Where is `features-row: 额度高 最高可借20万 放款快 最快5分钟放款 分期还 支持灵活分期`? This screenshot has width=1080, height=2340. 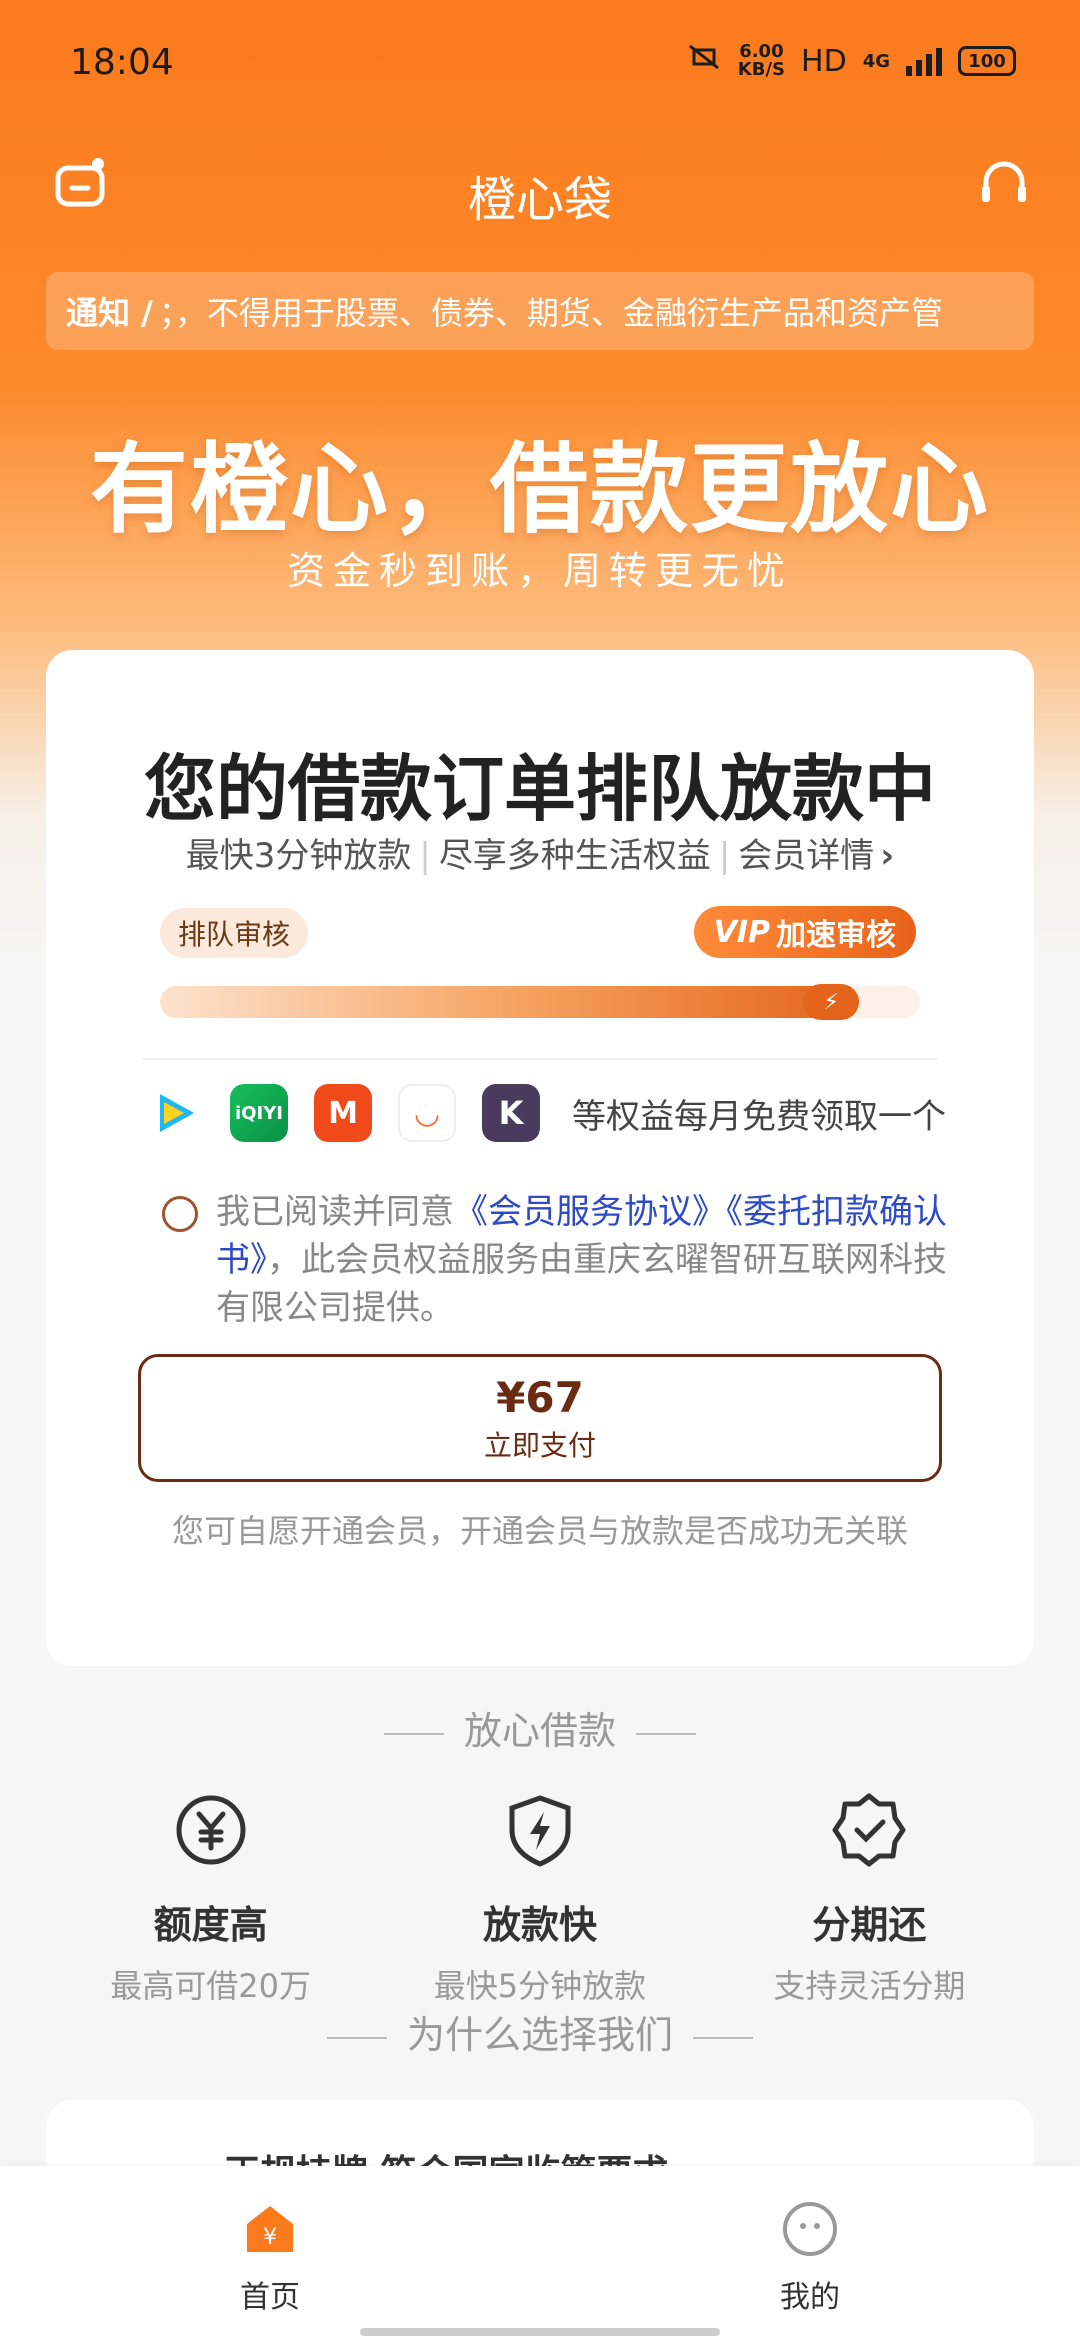
features-row: 额度高 最高可借20万 放款快 最快5分钟放款 分期还 支持灵活分期 is located at coordinates (540, 1899).